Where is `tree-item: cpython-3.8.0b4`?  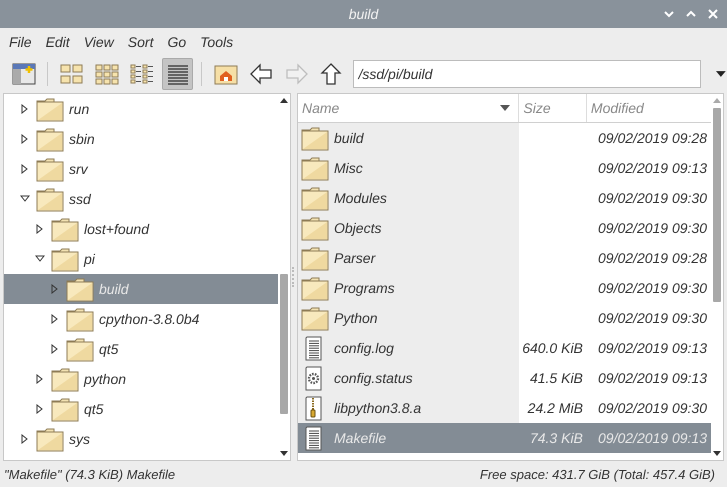 tree-item: cpython-3.8.0b4 is located at coordinates (141, 319).